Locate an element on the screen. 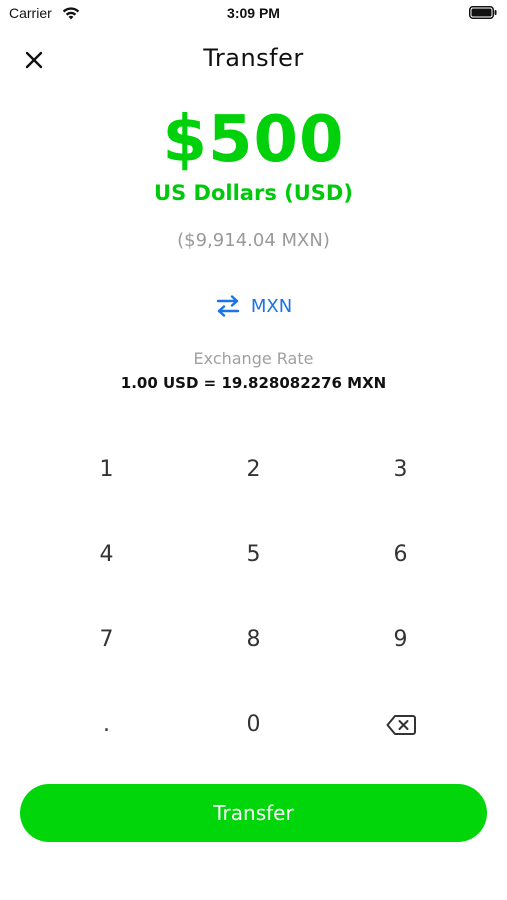  key-3: 3 is located at coordinates (400, 469).